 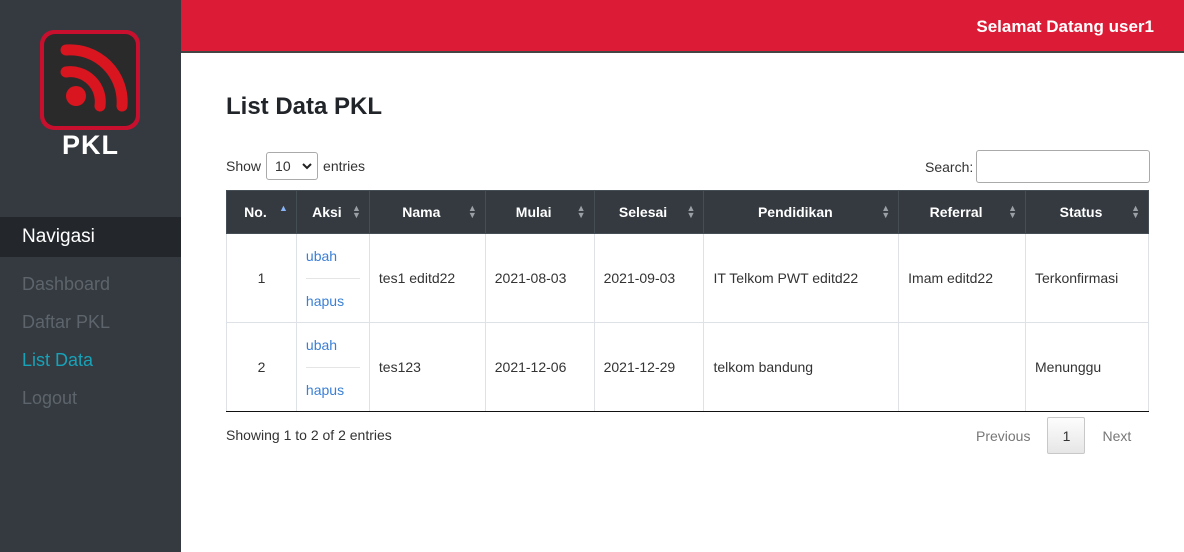 What do you see at coordinates (261, 278) in the screenshot?
I see `cell-no: 1` at bounding box center [261, 278].